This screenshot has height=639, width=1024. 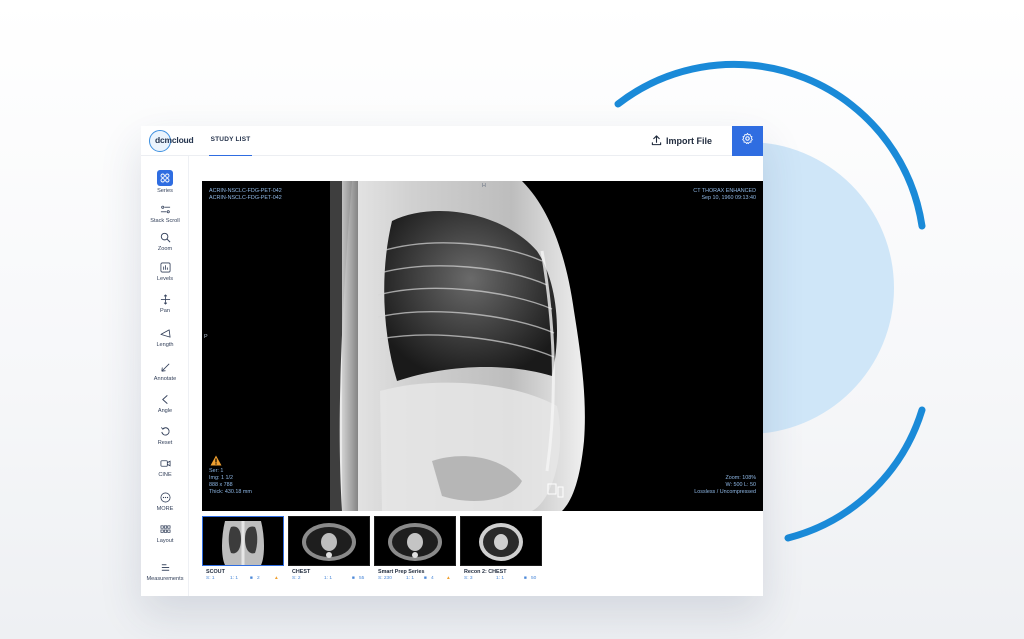 I want to click on study-date: Sep 10, 1960 09:13:40, so click(x=728, y=198).